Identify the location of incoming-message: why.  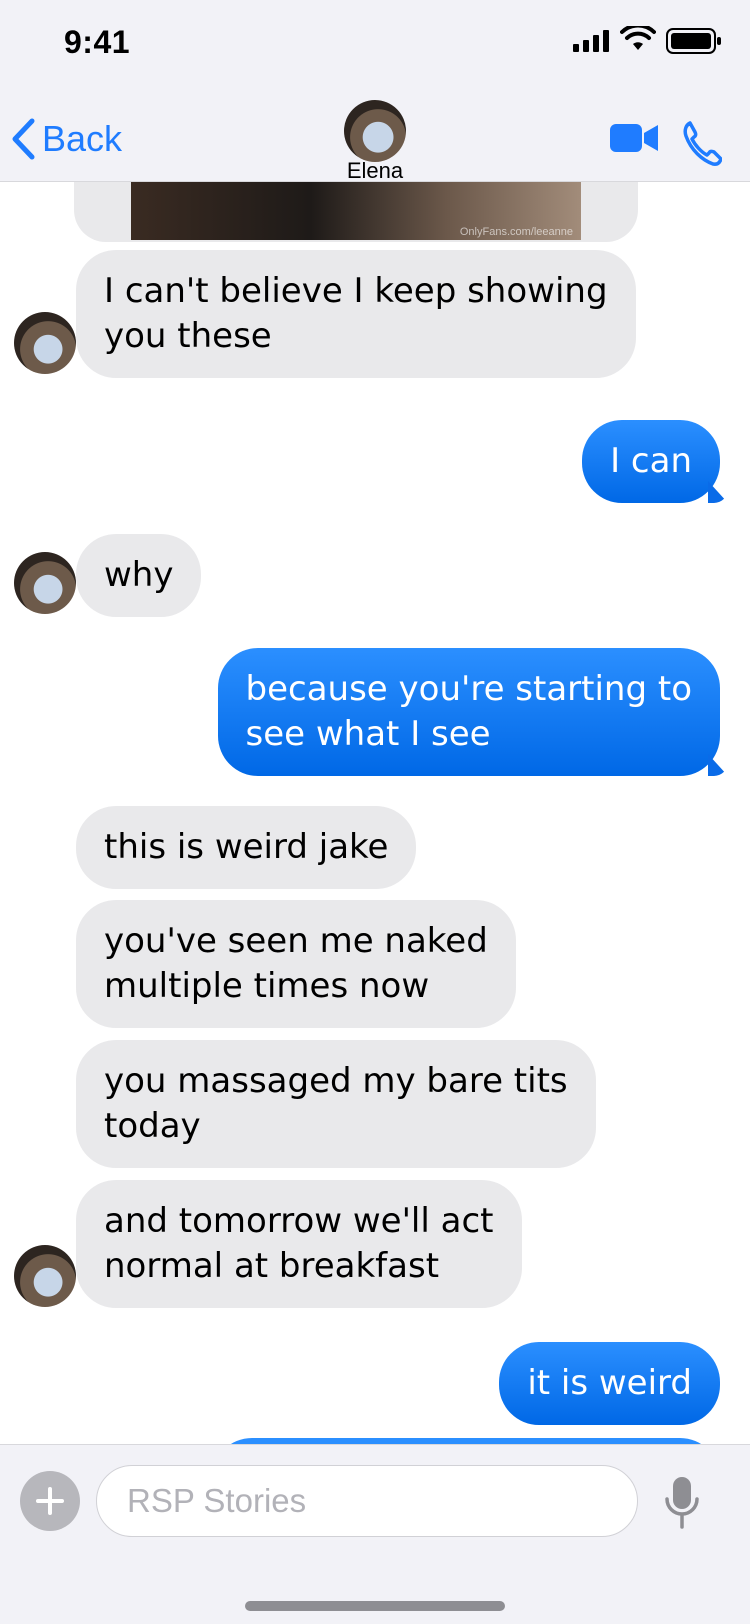
(139, 575).